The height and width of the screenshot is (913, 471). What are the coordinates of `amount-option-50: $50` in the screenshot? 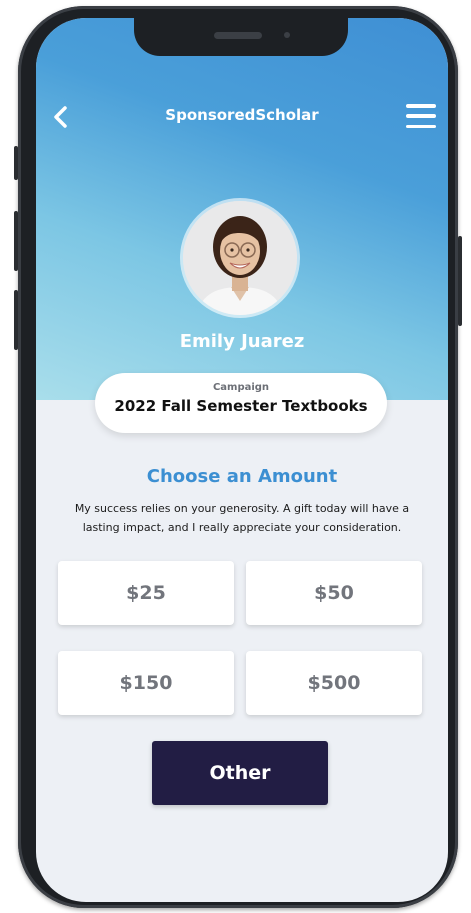 It's located at (334, 593).